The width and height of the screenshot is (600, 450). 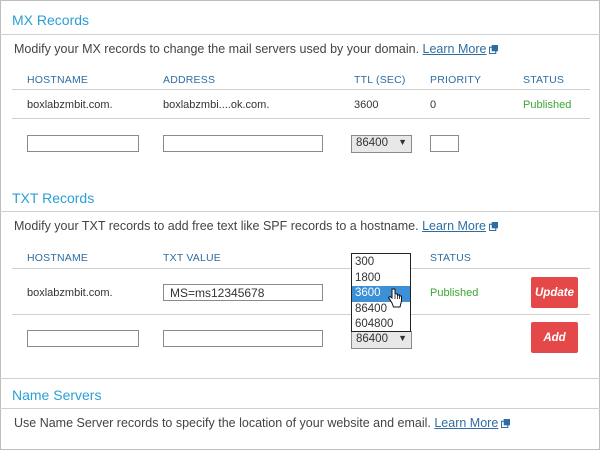 I want to click on txt-row-hostname: boxlabzmbit.com., so click(x=70, y=293).